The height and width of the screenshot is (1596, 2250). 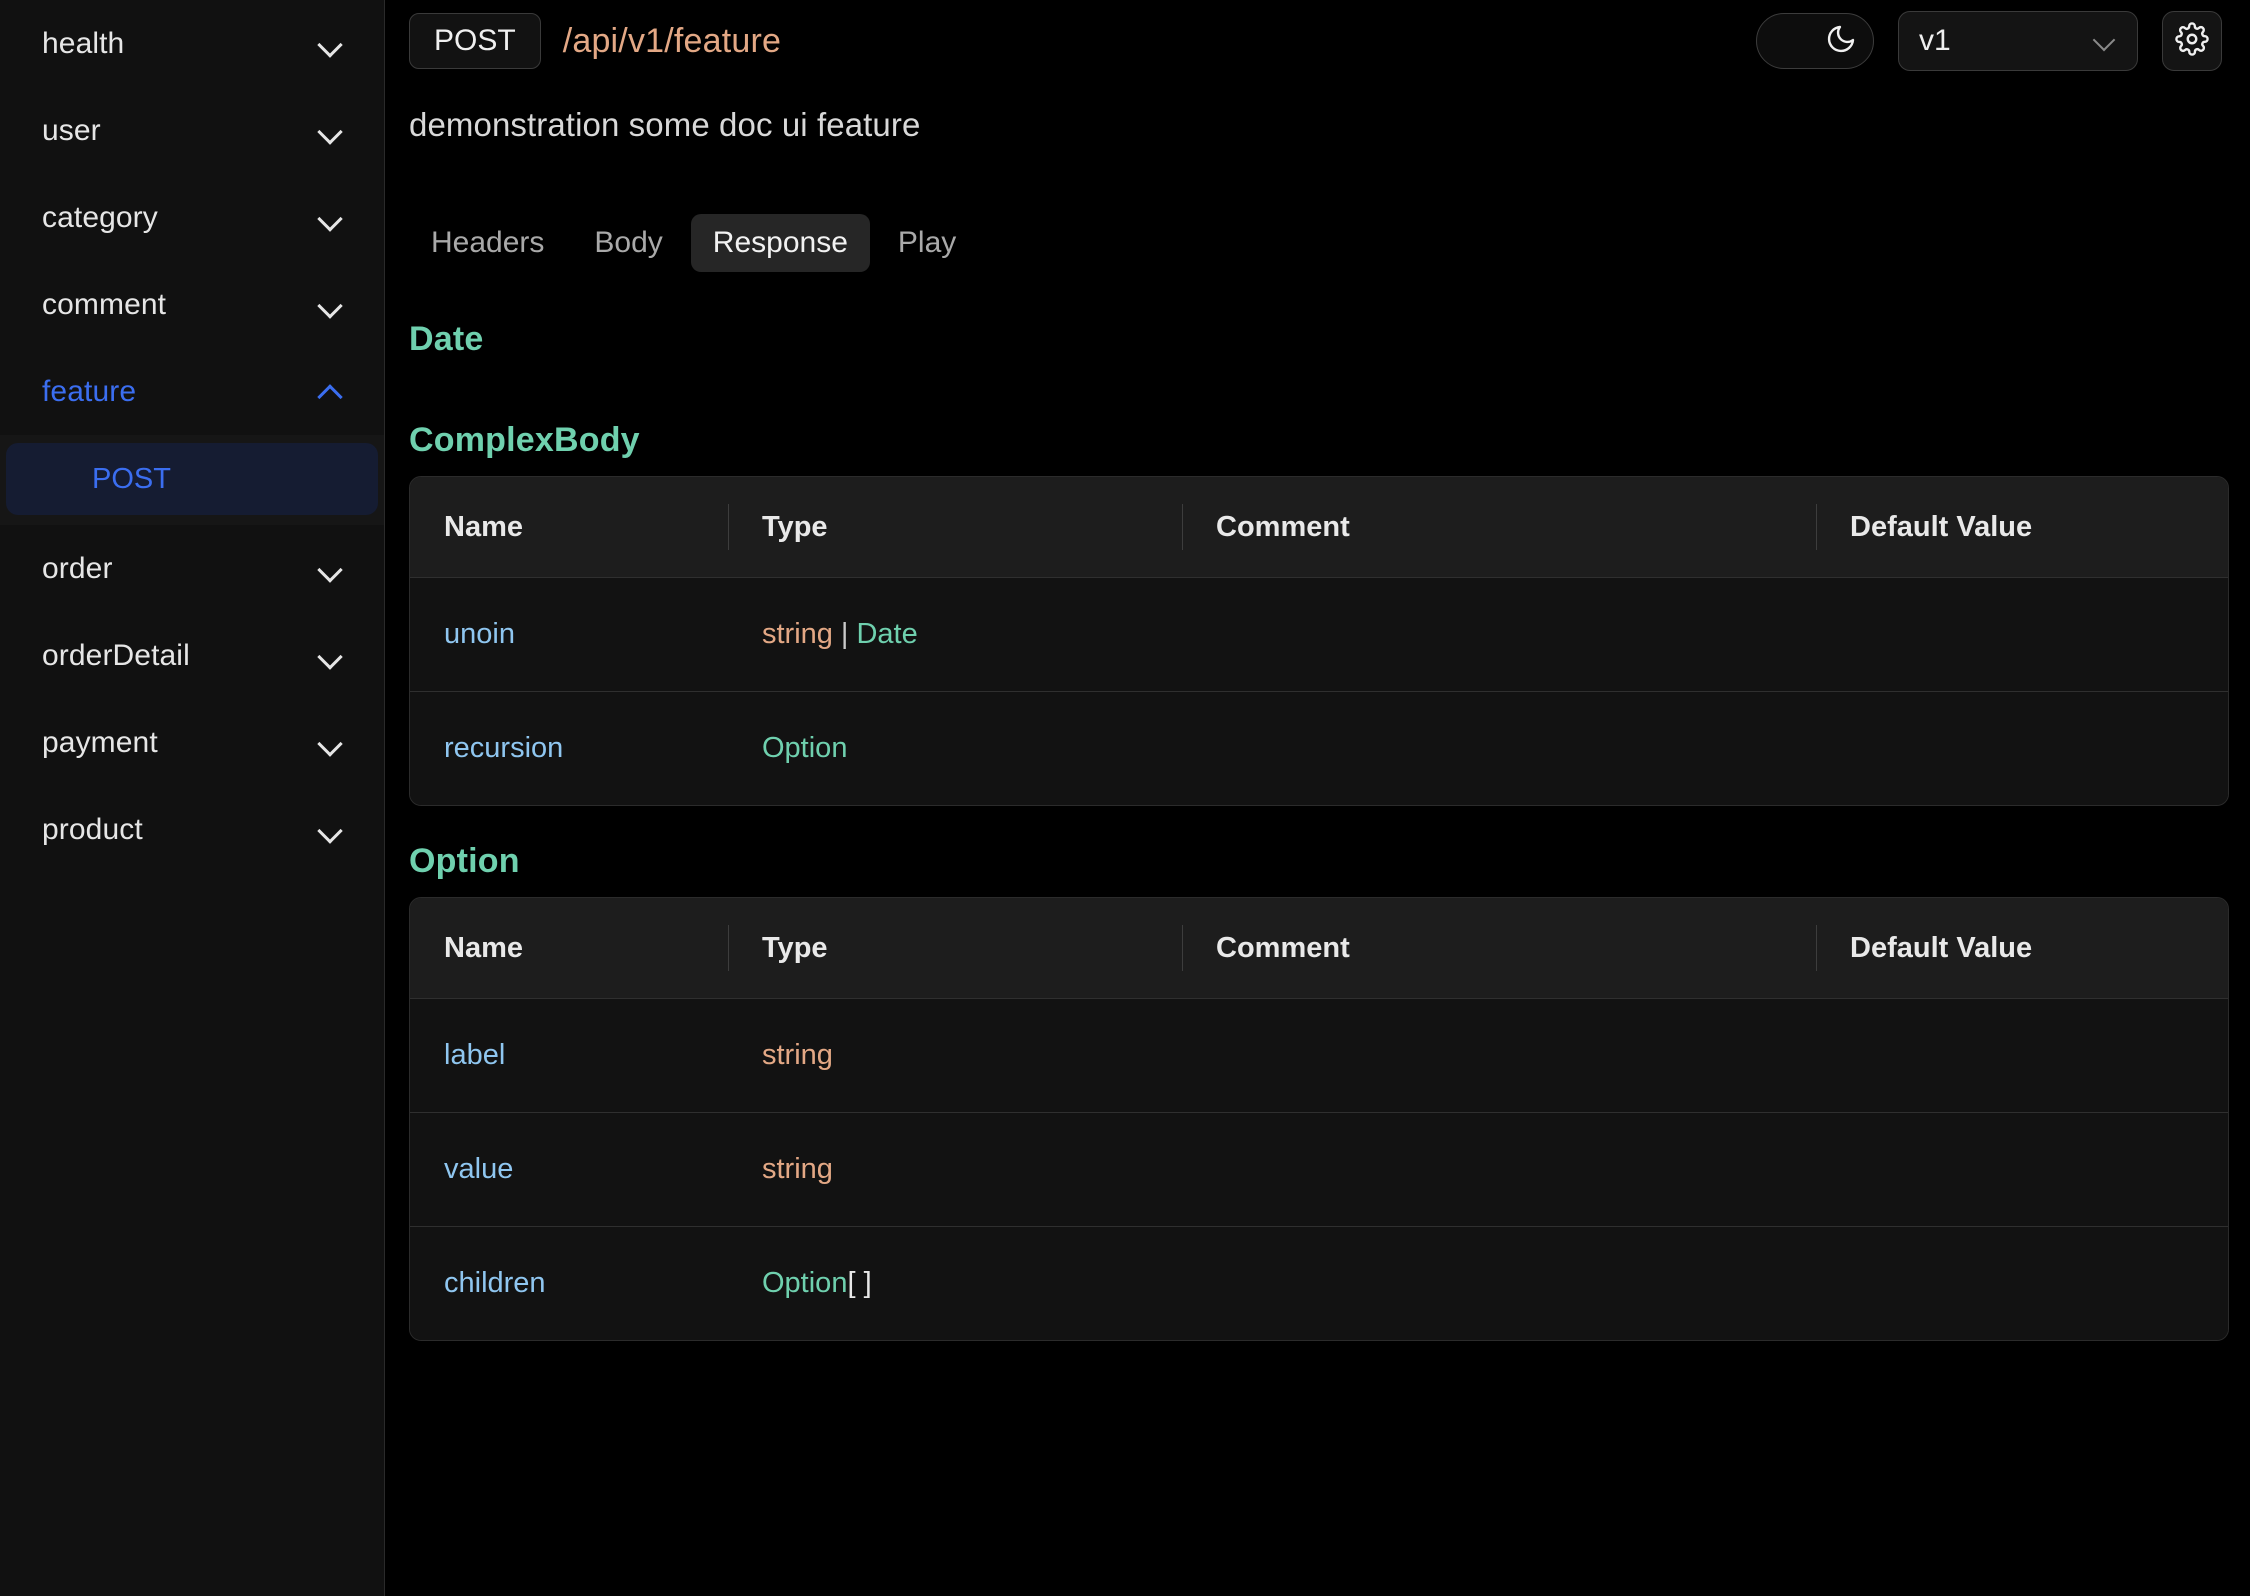 I want to click on endpoint-summary: demonstration some doc ui feature, so click(x=665, y=124).